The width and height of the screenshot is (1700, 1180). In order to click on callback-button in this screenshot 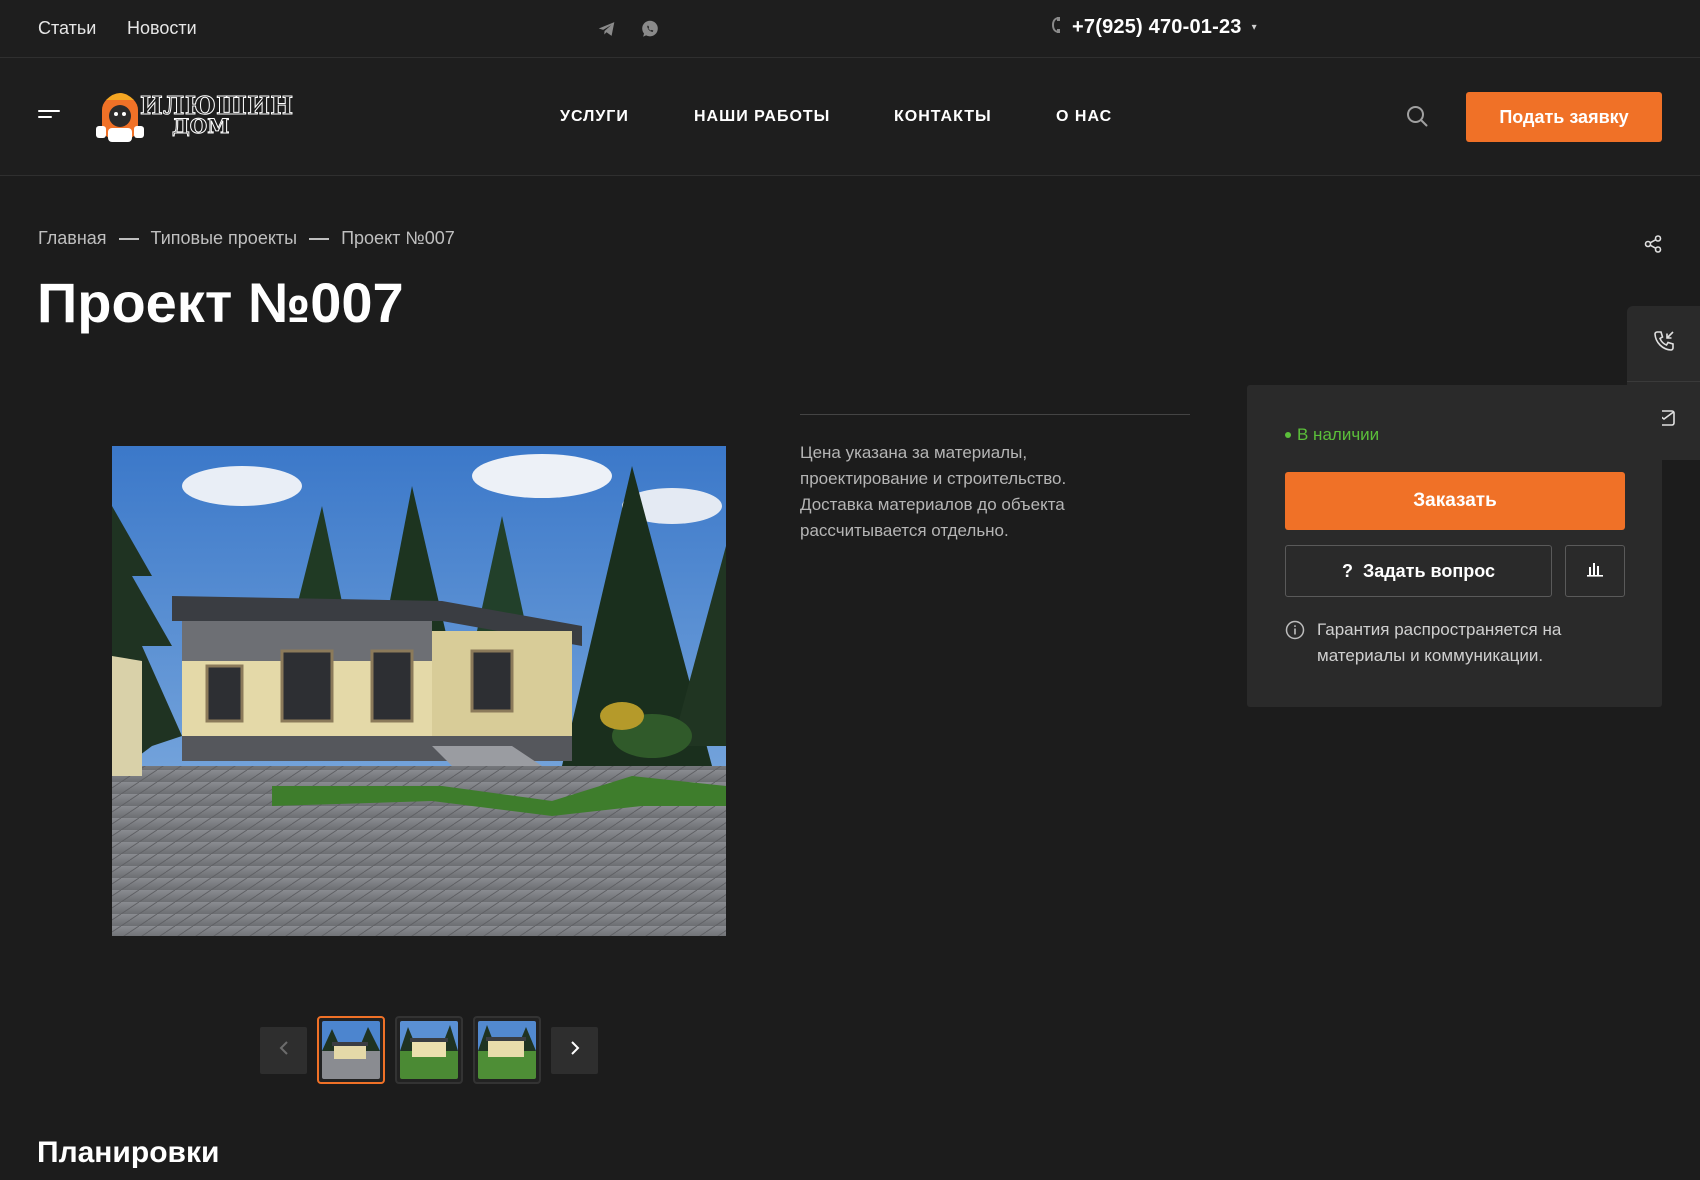, I will do `click(1663, 344)`.